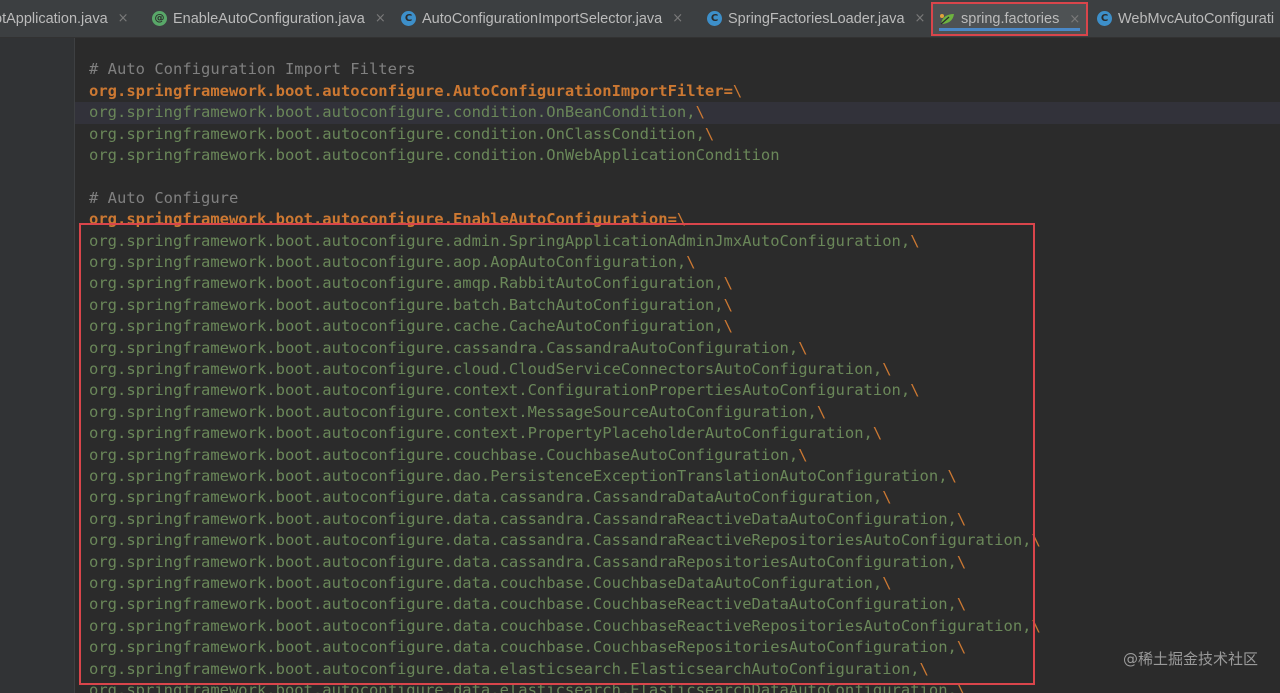 This screenshot has height=693, width=1280. Describe the element at coordinates (37, 365) in the screenshot. I see `line-number-gutter` at that location.